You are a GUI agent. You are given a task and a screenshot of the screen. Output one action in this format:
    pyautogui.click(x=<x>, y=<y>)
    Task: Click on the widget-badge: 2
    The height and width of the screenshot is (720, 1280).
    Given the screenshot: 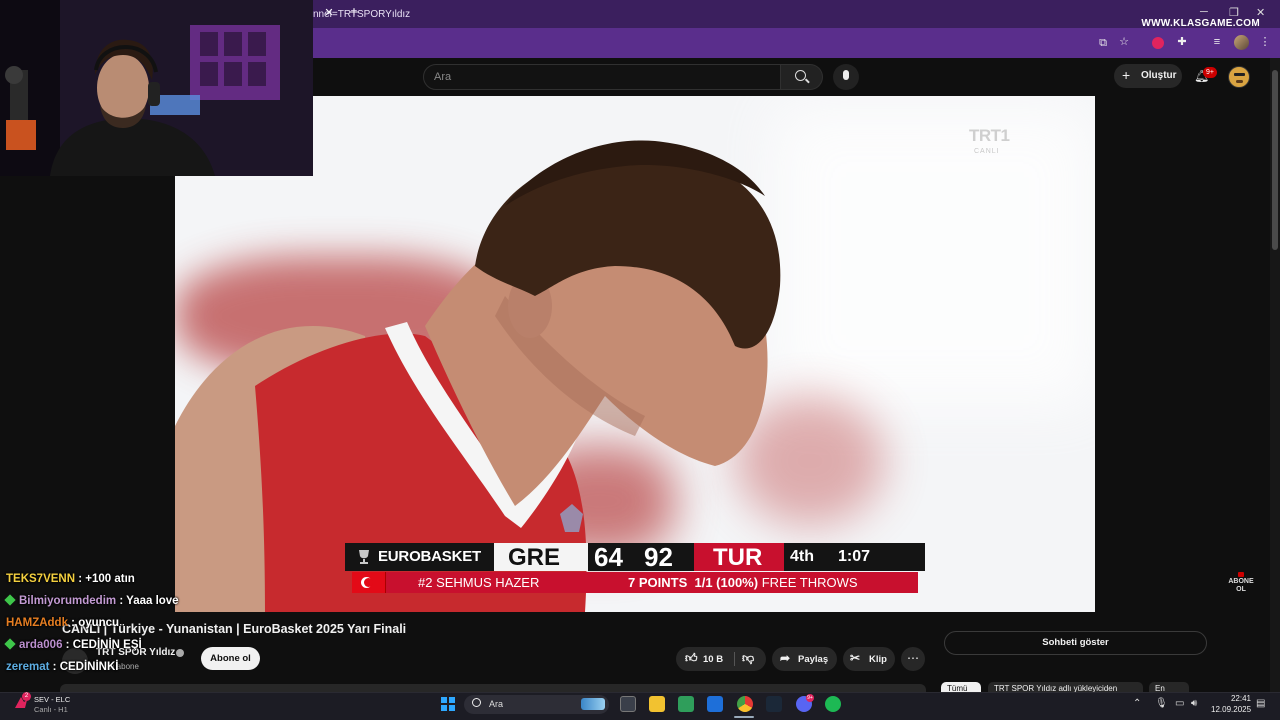 What is the action you would take?
    pyautogui.click(x=26, y=696)
    